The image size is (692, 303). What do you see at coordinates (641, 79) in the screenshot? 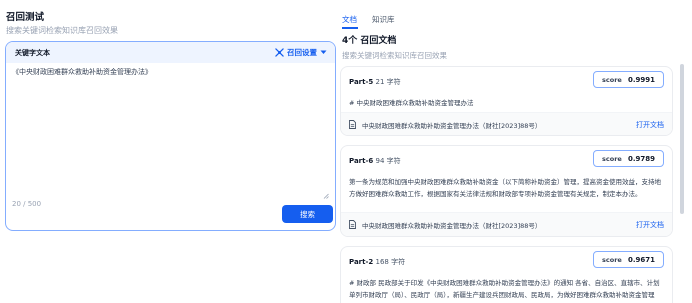
I see `score-value: 0.9991` at bounding box center [641, 79].